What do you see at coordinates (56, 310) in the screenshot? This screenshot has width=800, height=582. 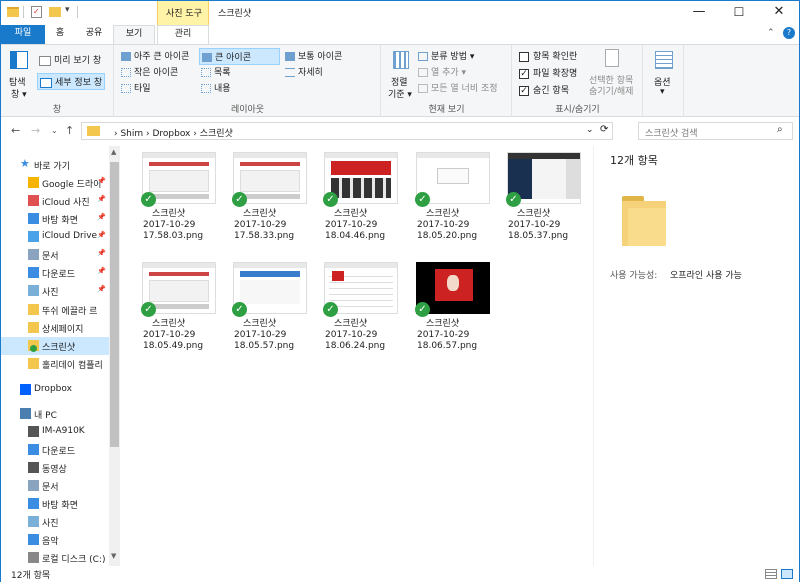 I see `sidebar-item: 뚜쉬 에끌라 르` at bounding box center [56, 310].